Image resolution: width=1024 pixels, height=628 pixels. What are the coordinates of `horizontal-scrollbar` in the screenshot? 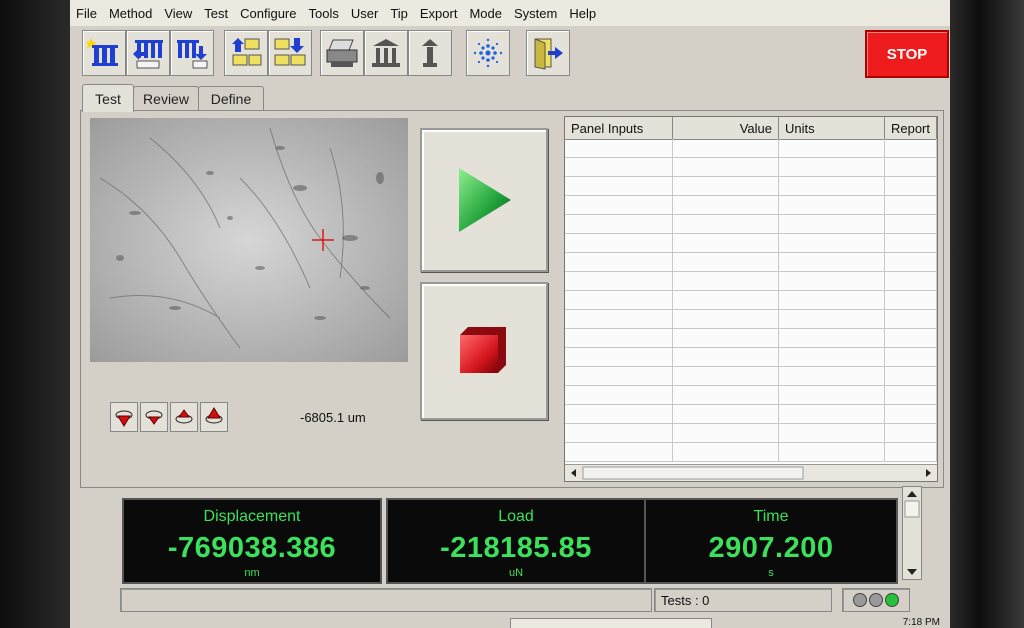 It's located at (751, 472).